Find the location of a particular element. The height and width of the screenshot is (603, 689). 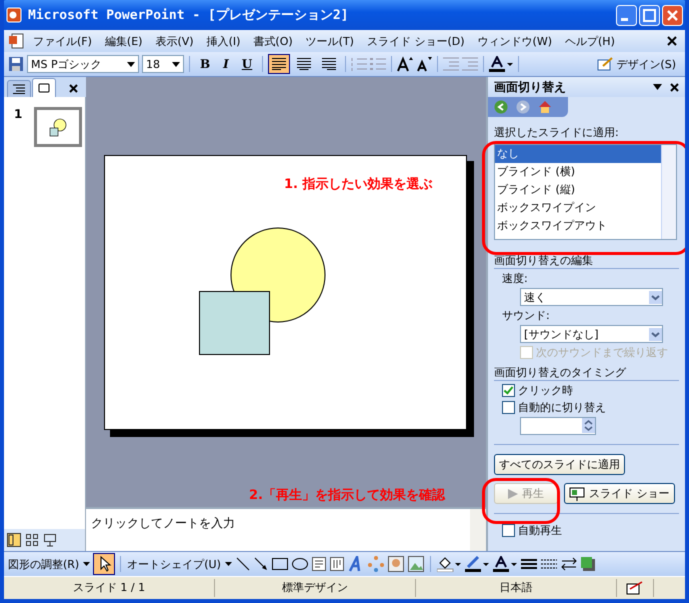

rectangle-icon is located at coordinates (280, 564).